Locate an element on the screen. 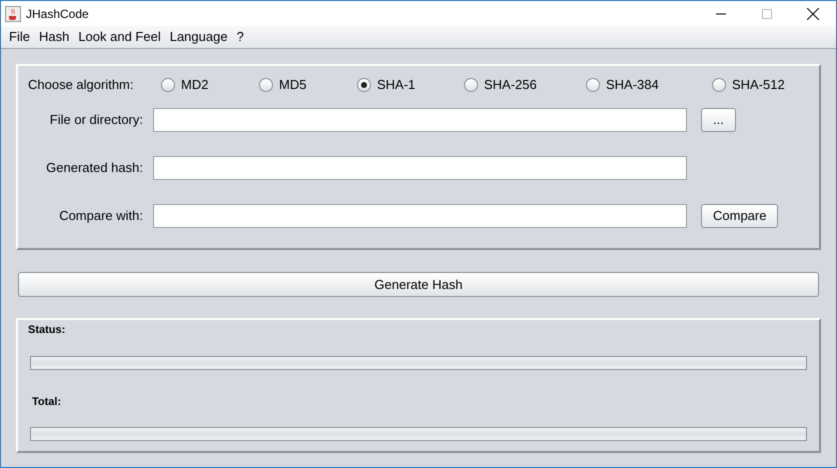 This screenshot has height=468, width=837. maximize-icon is located at coordinates (767, 13).